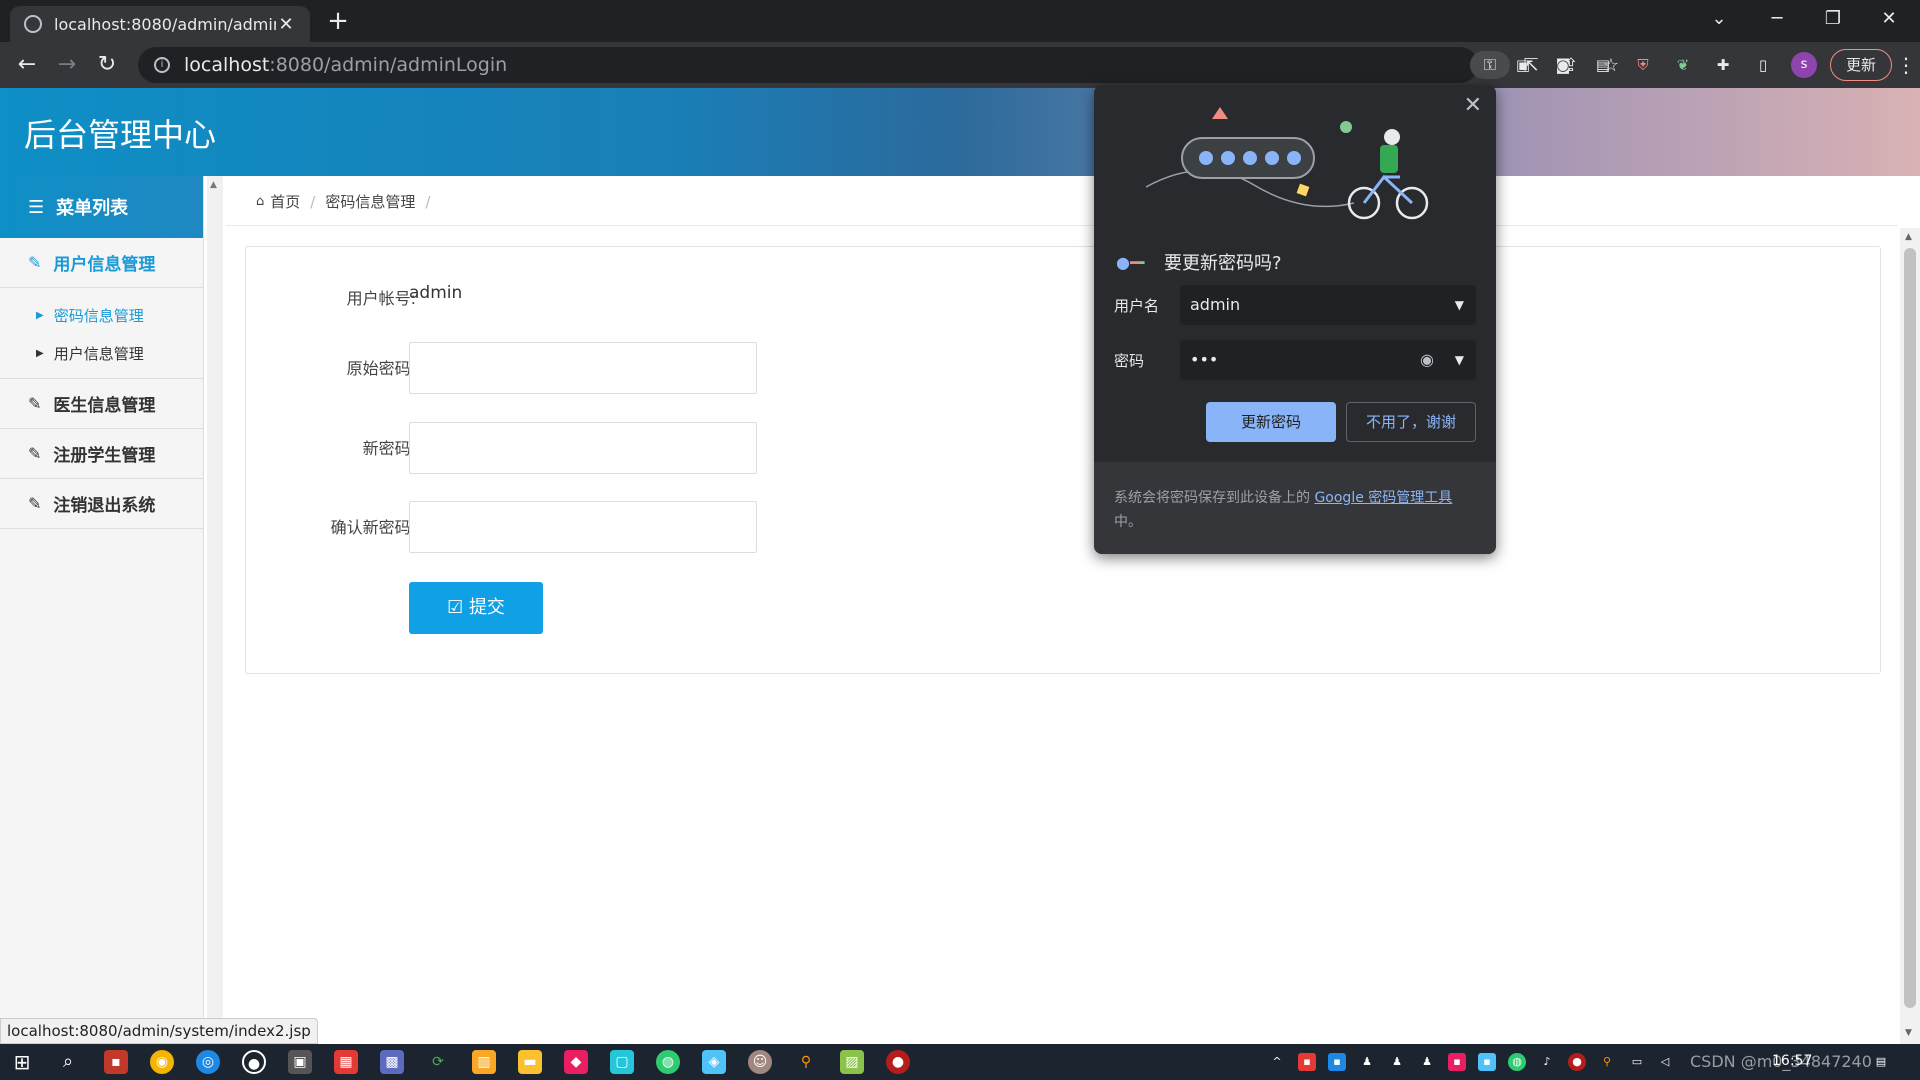 This screenshot has width=1920, height=1080. Describe the element at coordinates (852, 1062) in the screenshot. I see `image-viewer-icon: ▨` at that location.